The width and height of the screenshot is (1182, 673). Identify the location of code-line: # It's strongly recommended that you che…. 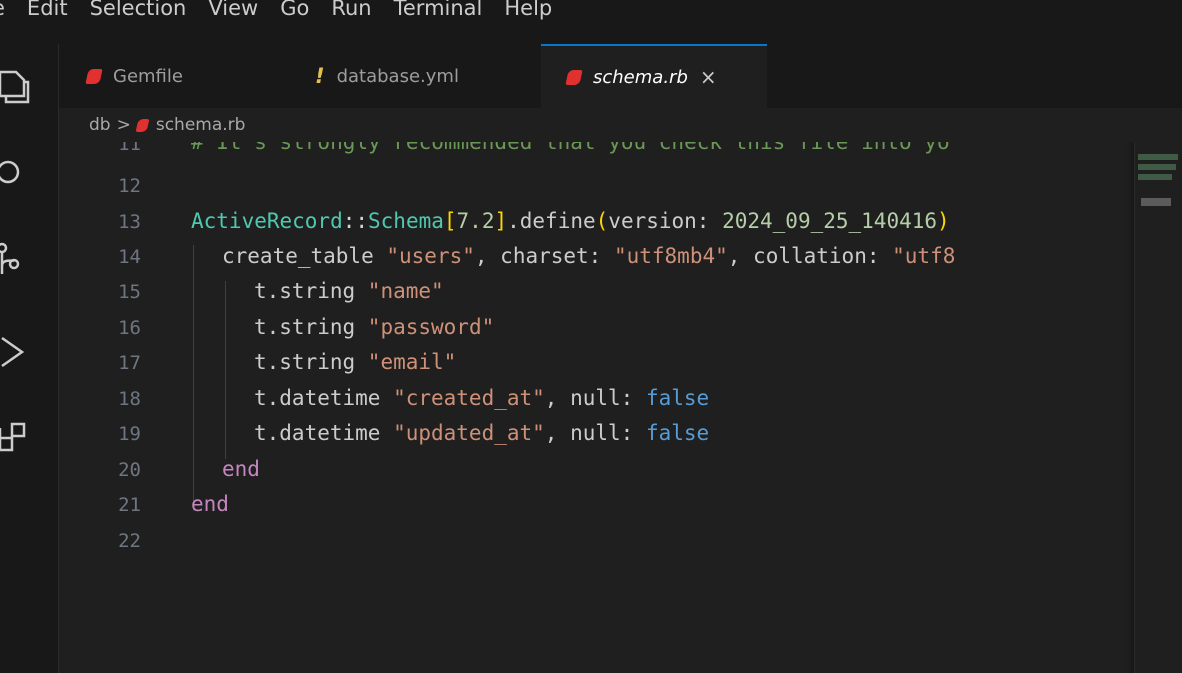
(570, 148).